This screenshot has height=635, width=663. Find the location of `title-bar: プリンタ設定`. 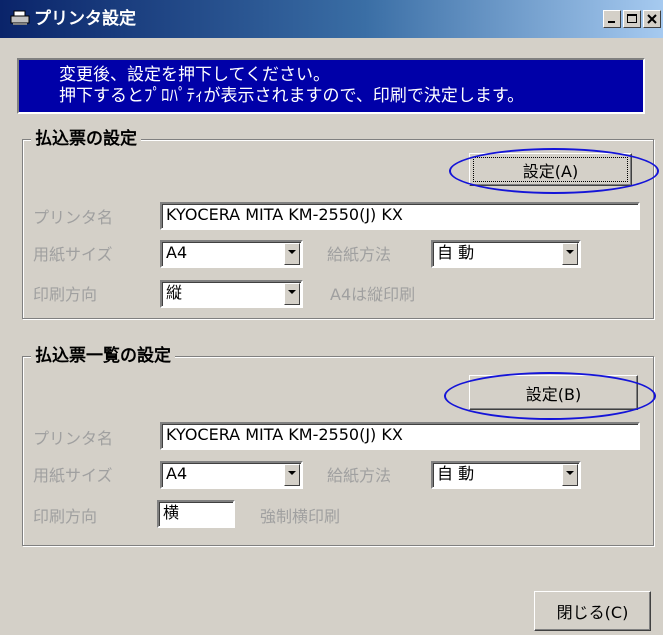

title-bar: プリンタ設定 is located at coordinates (331, 19).